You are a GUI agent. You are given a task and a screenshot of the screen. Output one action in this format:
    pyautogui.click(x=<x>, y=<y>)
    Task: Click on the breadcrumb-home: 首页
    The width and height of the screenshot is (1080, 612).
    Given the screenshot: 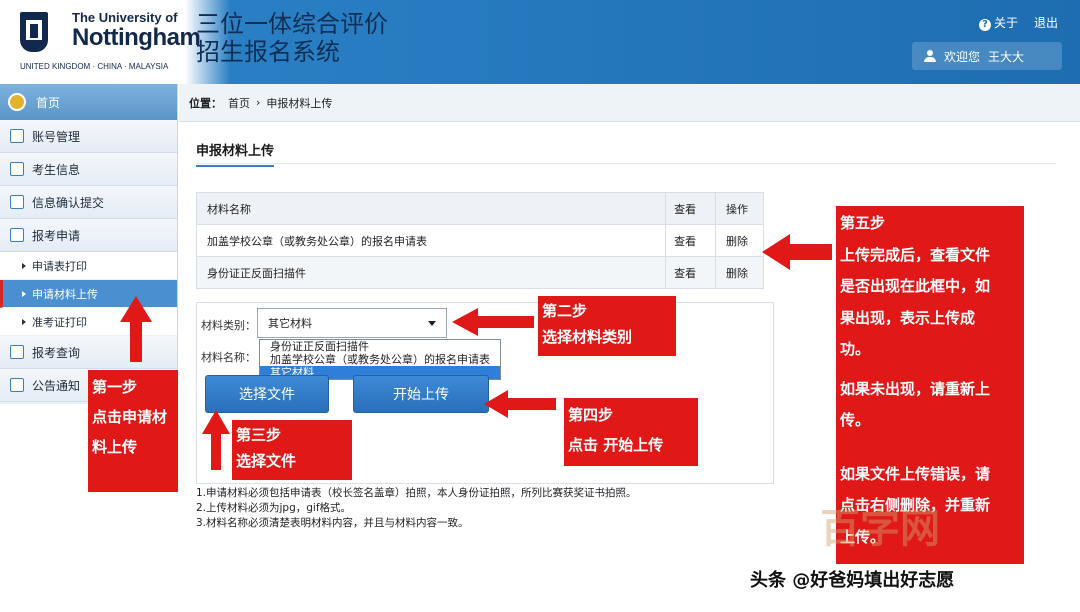 What is the action you would take?
    pyautogui.click(x=239, y=103)
    